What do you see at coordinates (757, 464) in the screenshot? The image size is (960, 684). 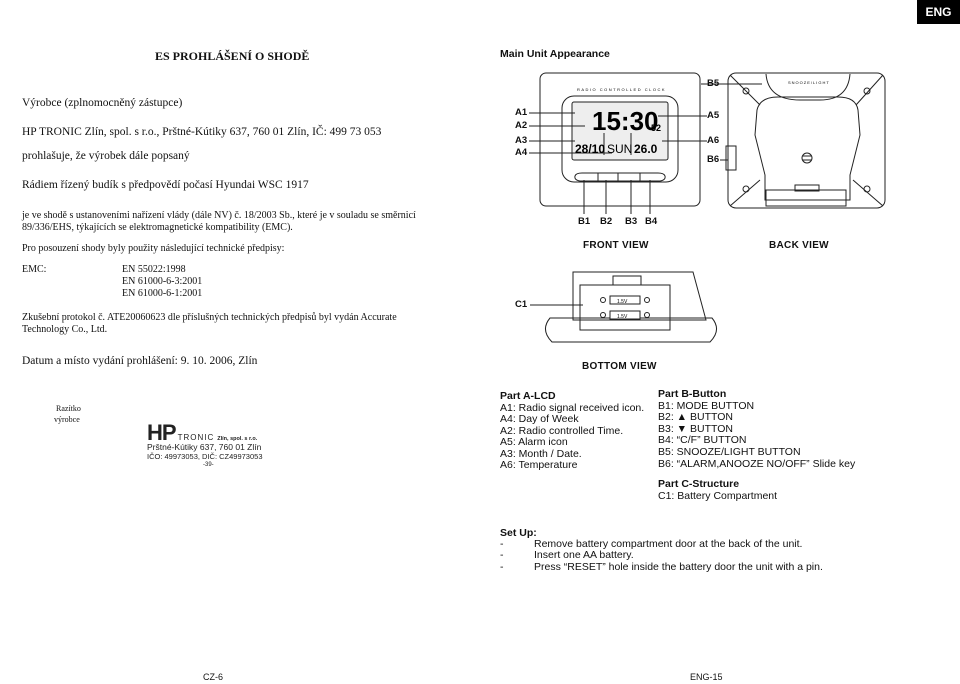 I see `list-item: B6: “ALARM,ANOOZE NO/OFF” Slide key` at bounding box center [757, 464].